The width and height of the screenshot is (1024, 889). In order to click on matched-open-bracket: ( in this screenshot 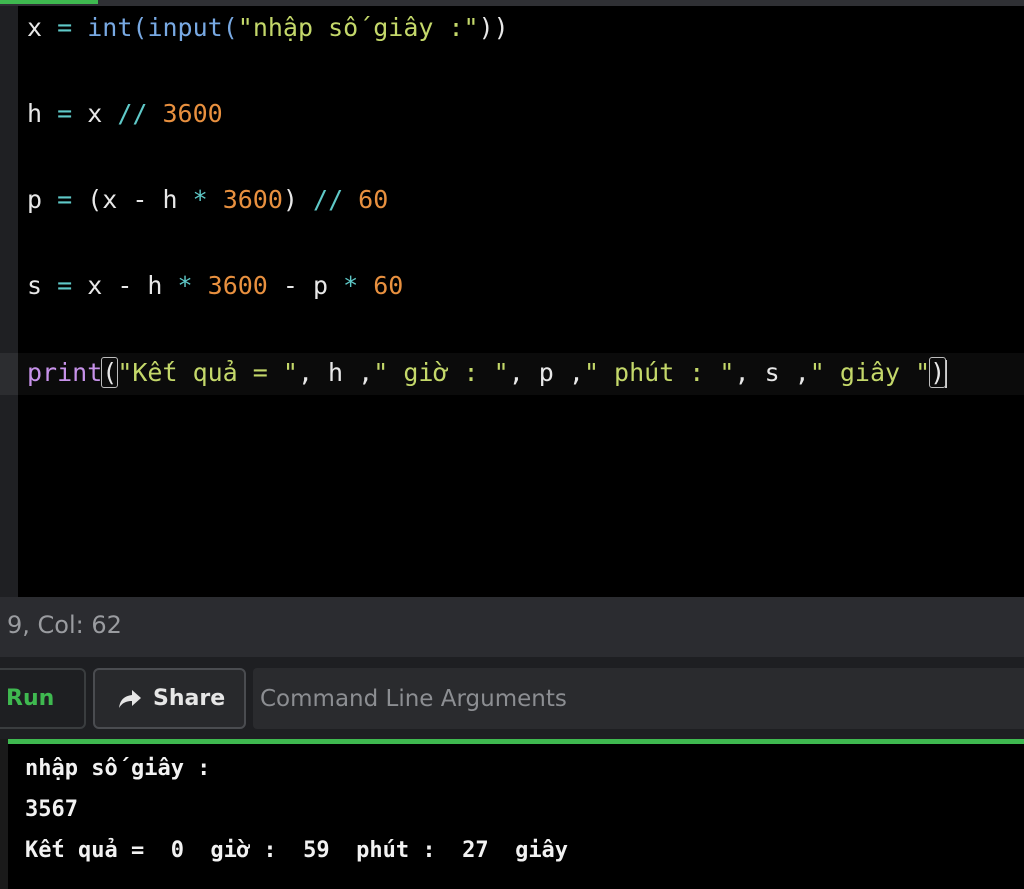, I will do `click(110, 372)`.